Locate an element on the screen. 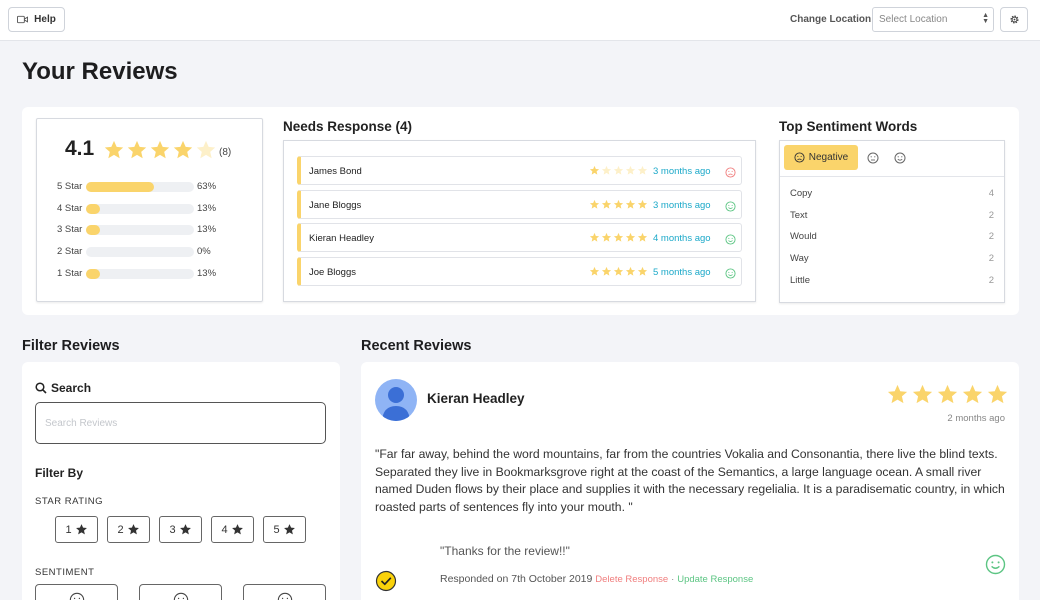 The image size is (1040, 600). tab-negative: Negative is located at coordinates (821, 157).